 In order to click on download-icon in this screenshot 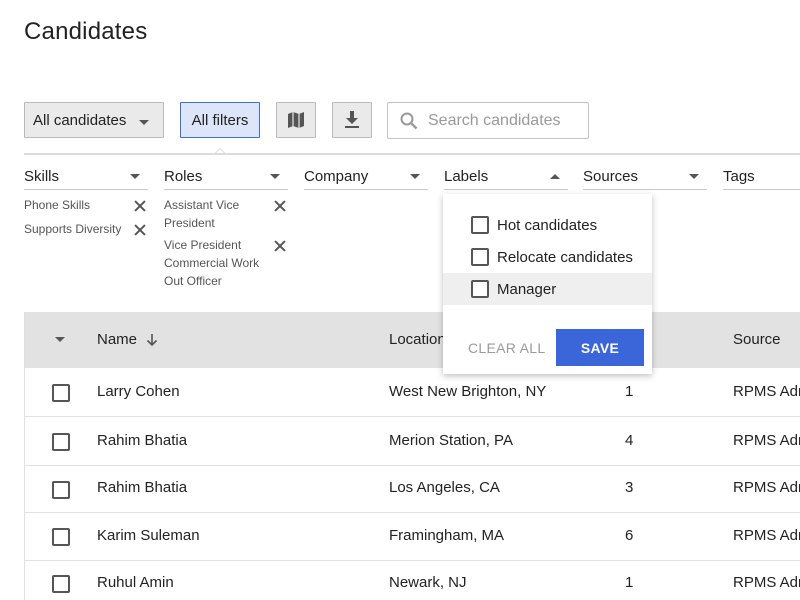, I will do `click(352, 119)`.